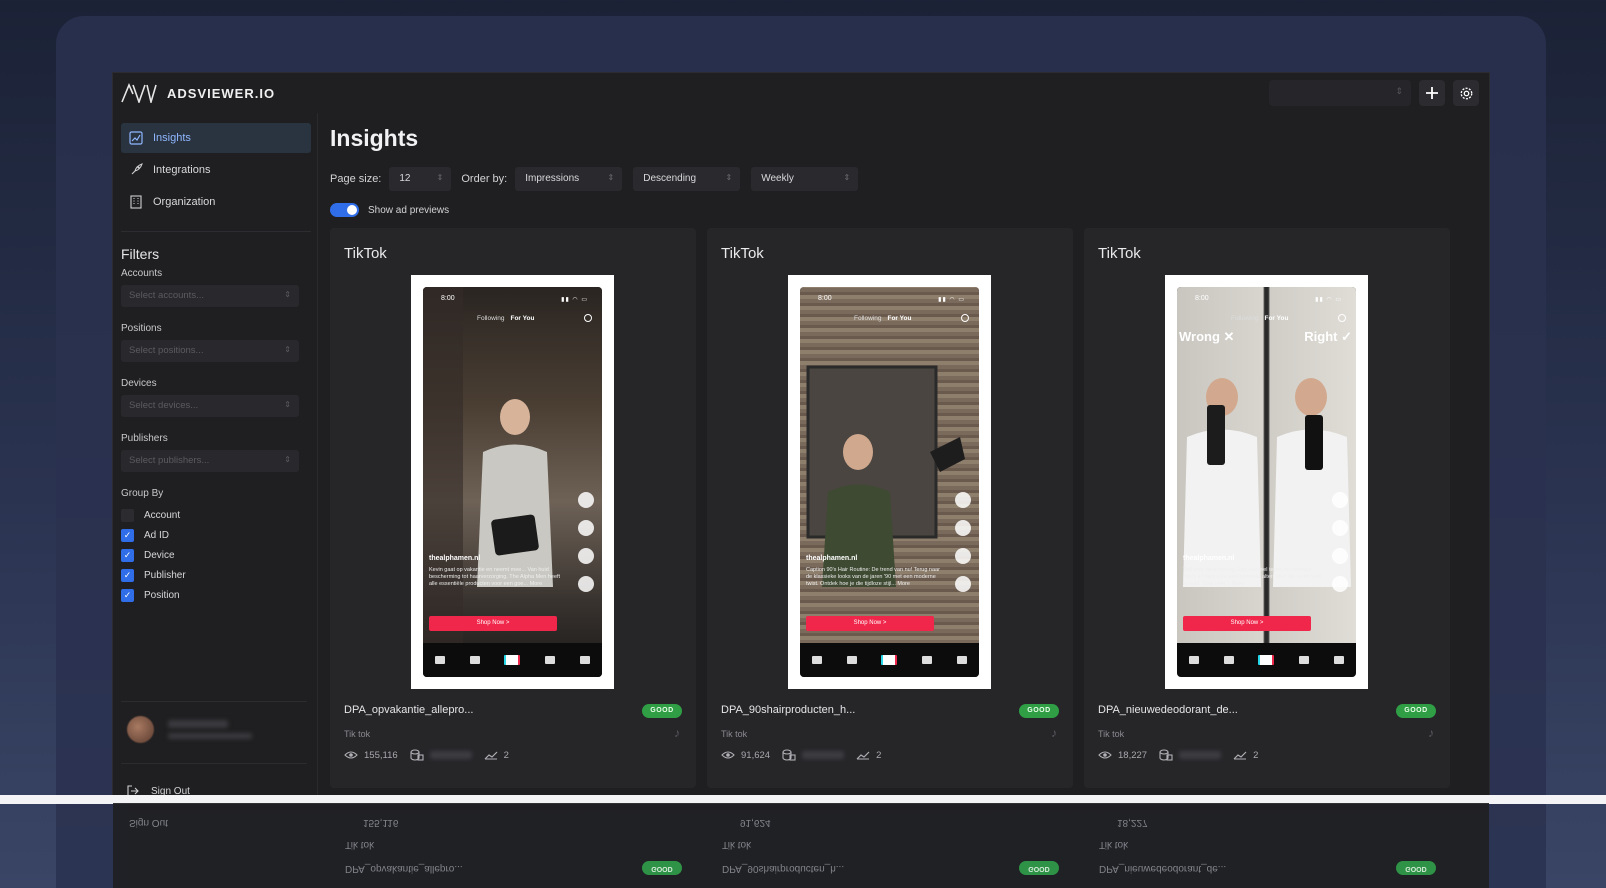 The width and height of the screenshot is (1606, 888). I want to click on show-previews-toggle, so click(344, 210).